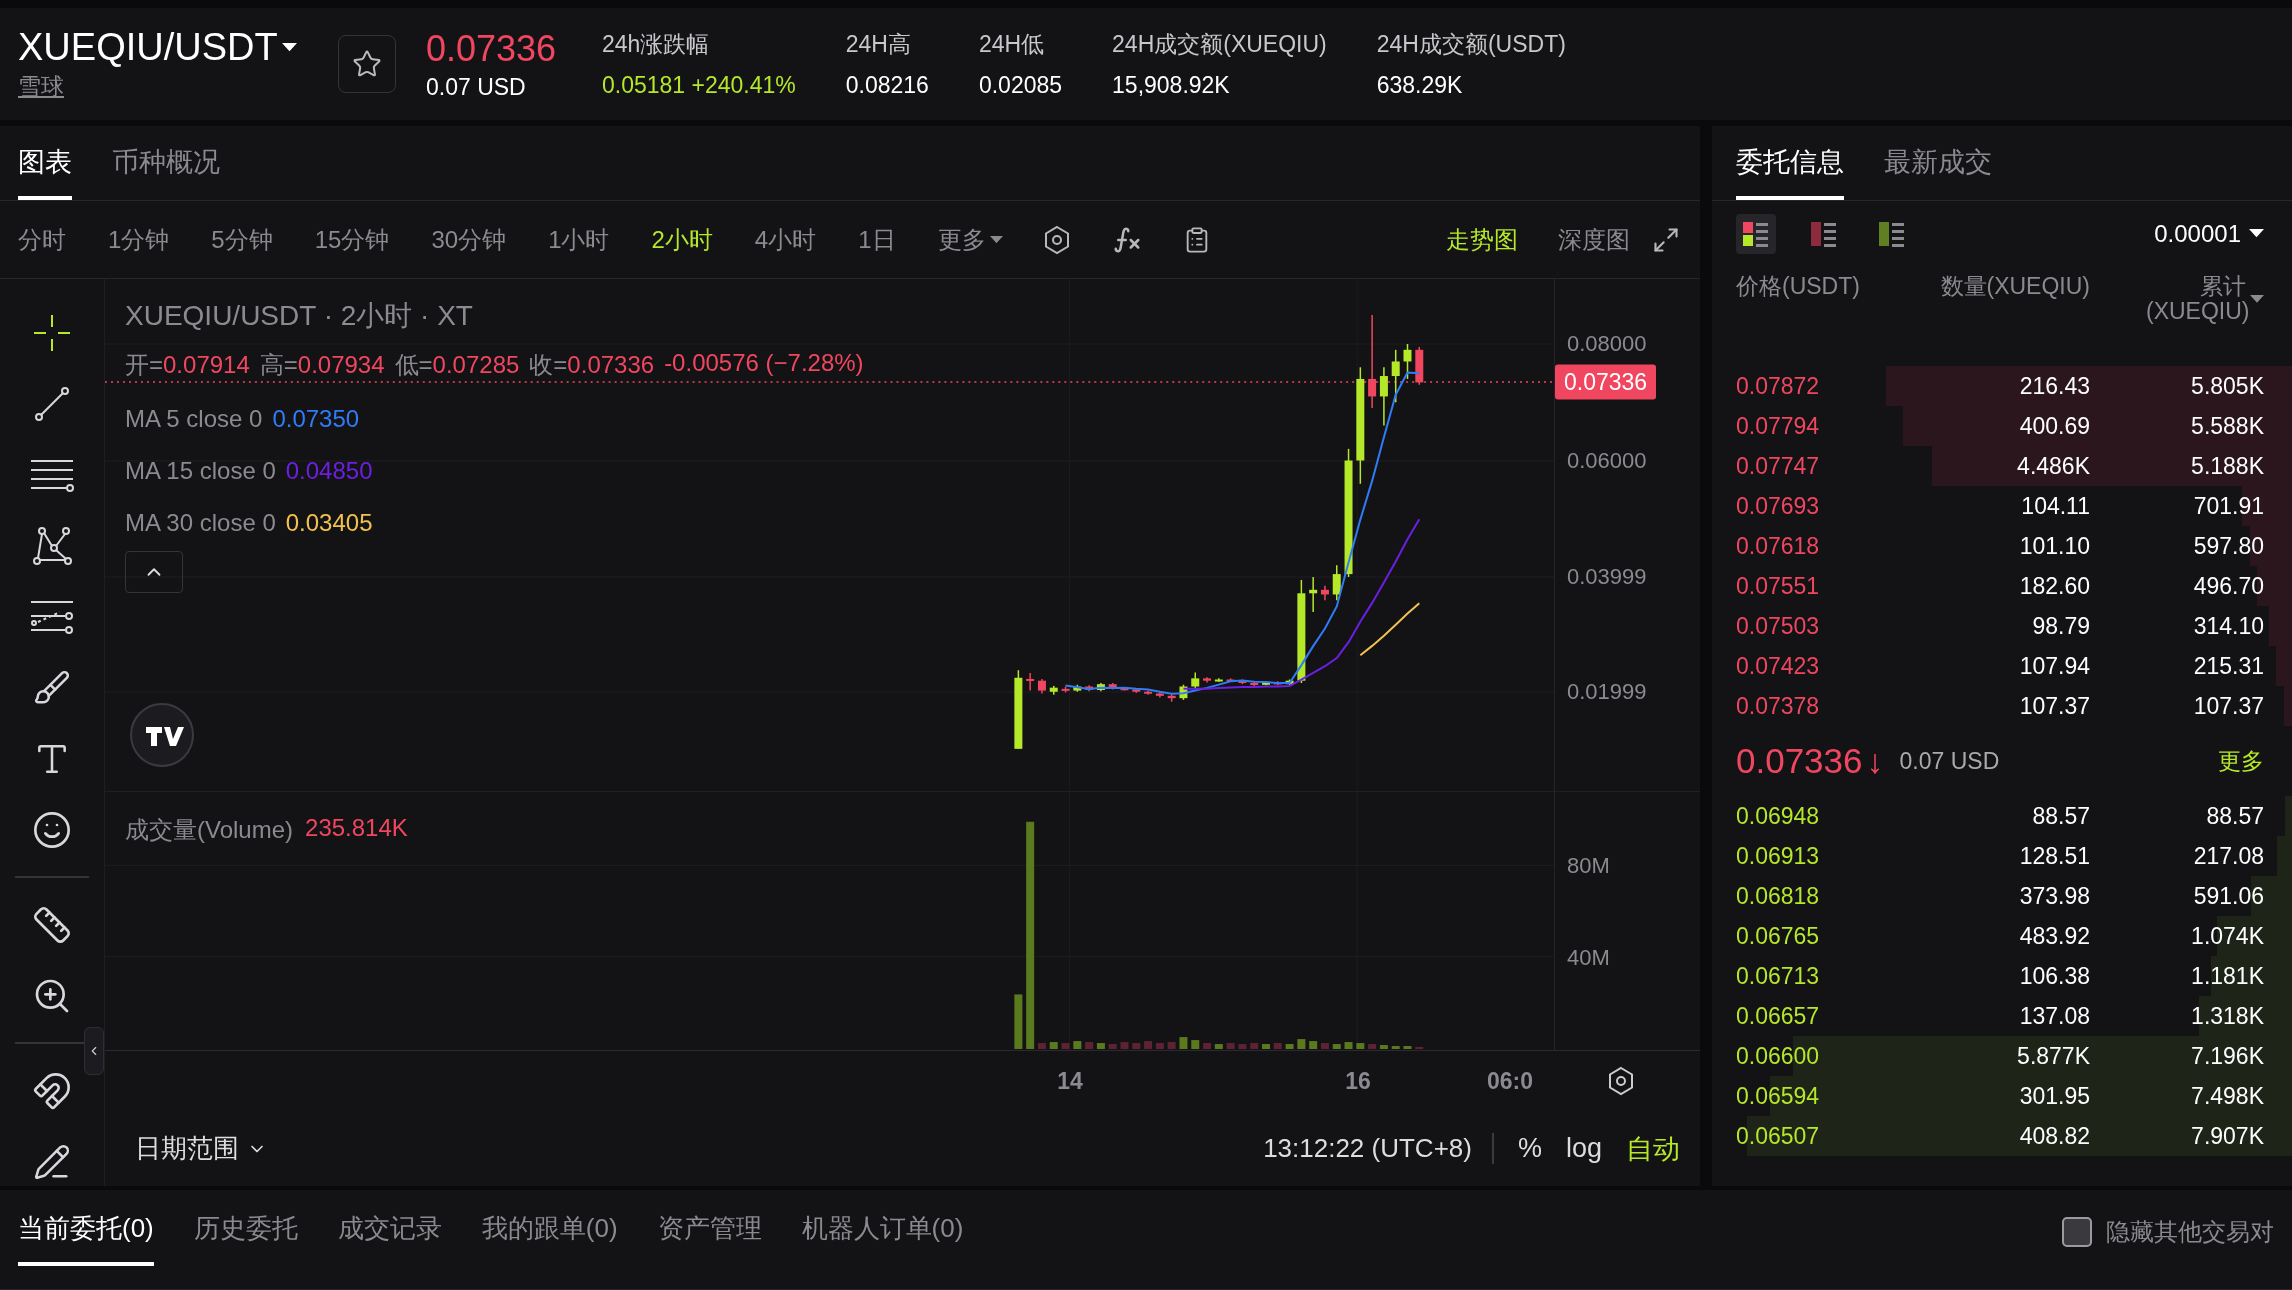  I want to click on total-cell-text: 5.588K, so click(2227, 426).